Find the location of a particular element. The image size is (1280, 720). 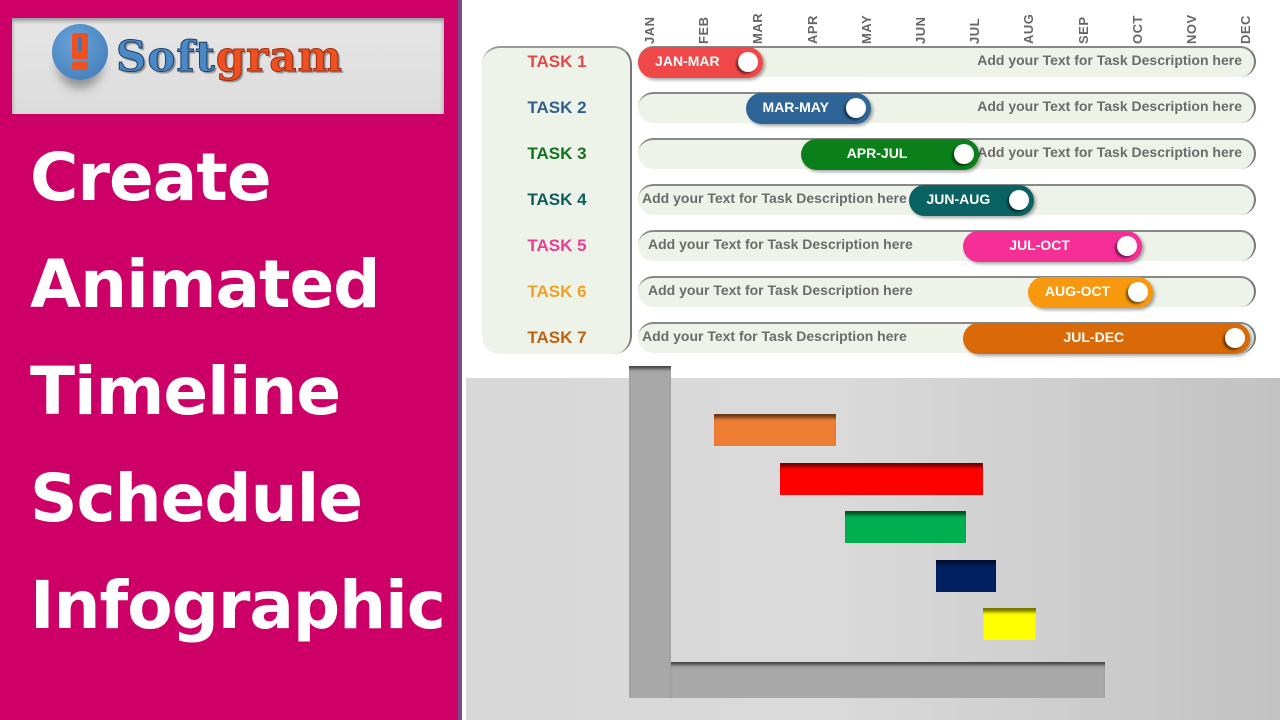

title-line: Timeline is located at coordinates (185, 391).